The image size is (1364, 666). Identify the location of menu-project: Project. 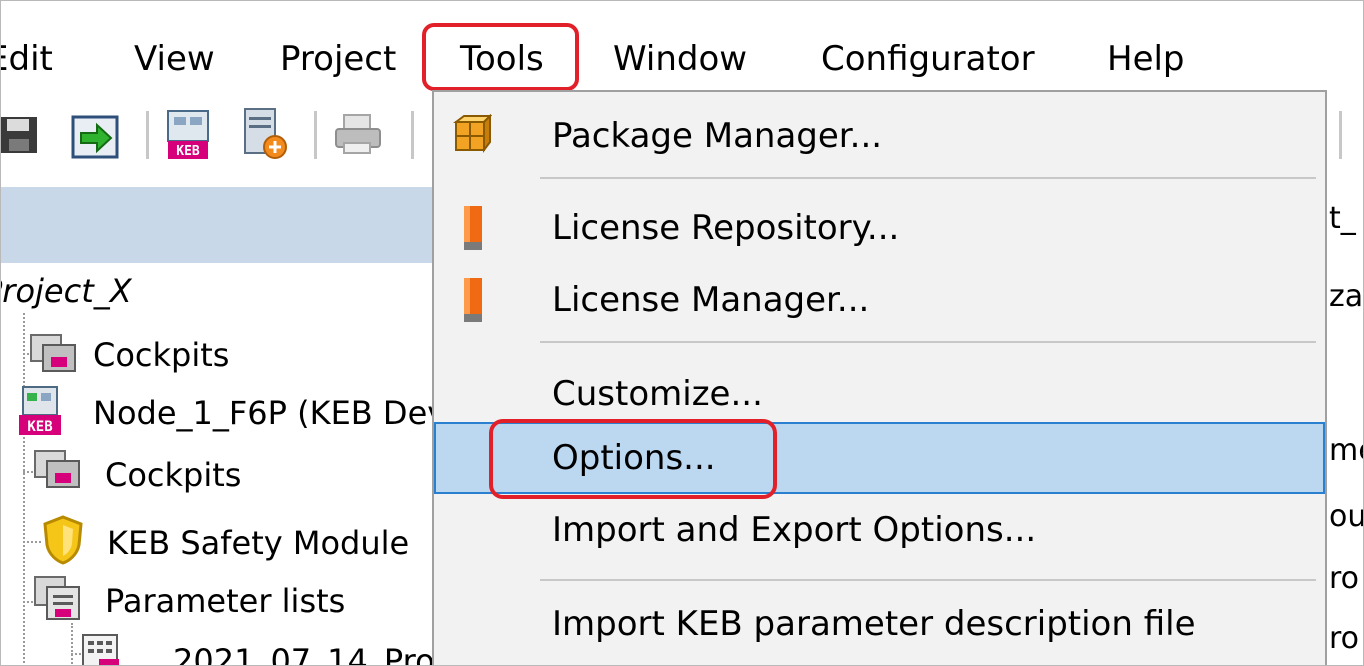
(338, 59).